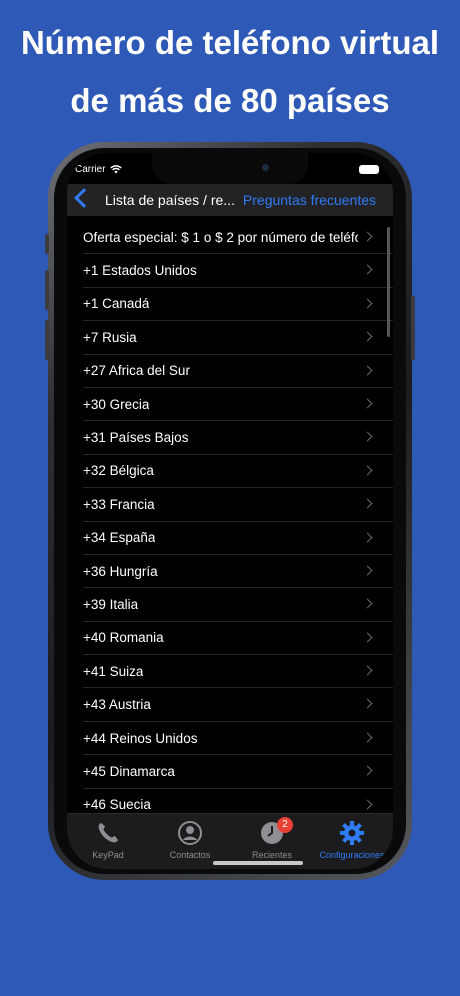 The width and height of the screenshot is (460, 996). Describe the element at coordinates (238, 605) in the screenshot. I see `list-item: +39 Italia` at that location.